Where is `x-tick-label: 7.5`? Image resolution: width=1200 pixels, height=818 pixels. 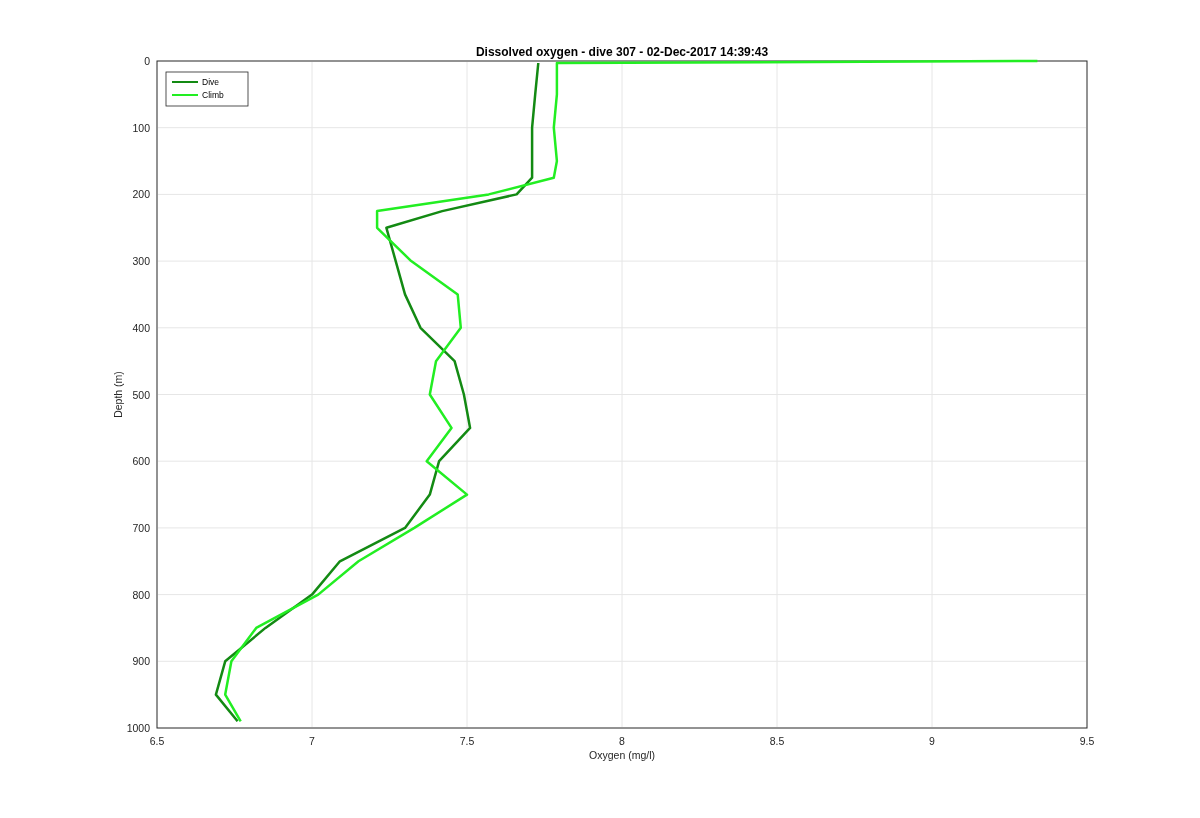
x-tick-label: 7.5 is located at coordinates (467, 741).